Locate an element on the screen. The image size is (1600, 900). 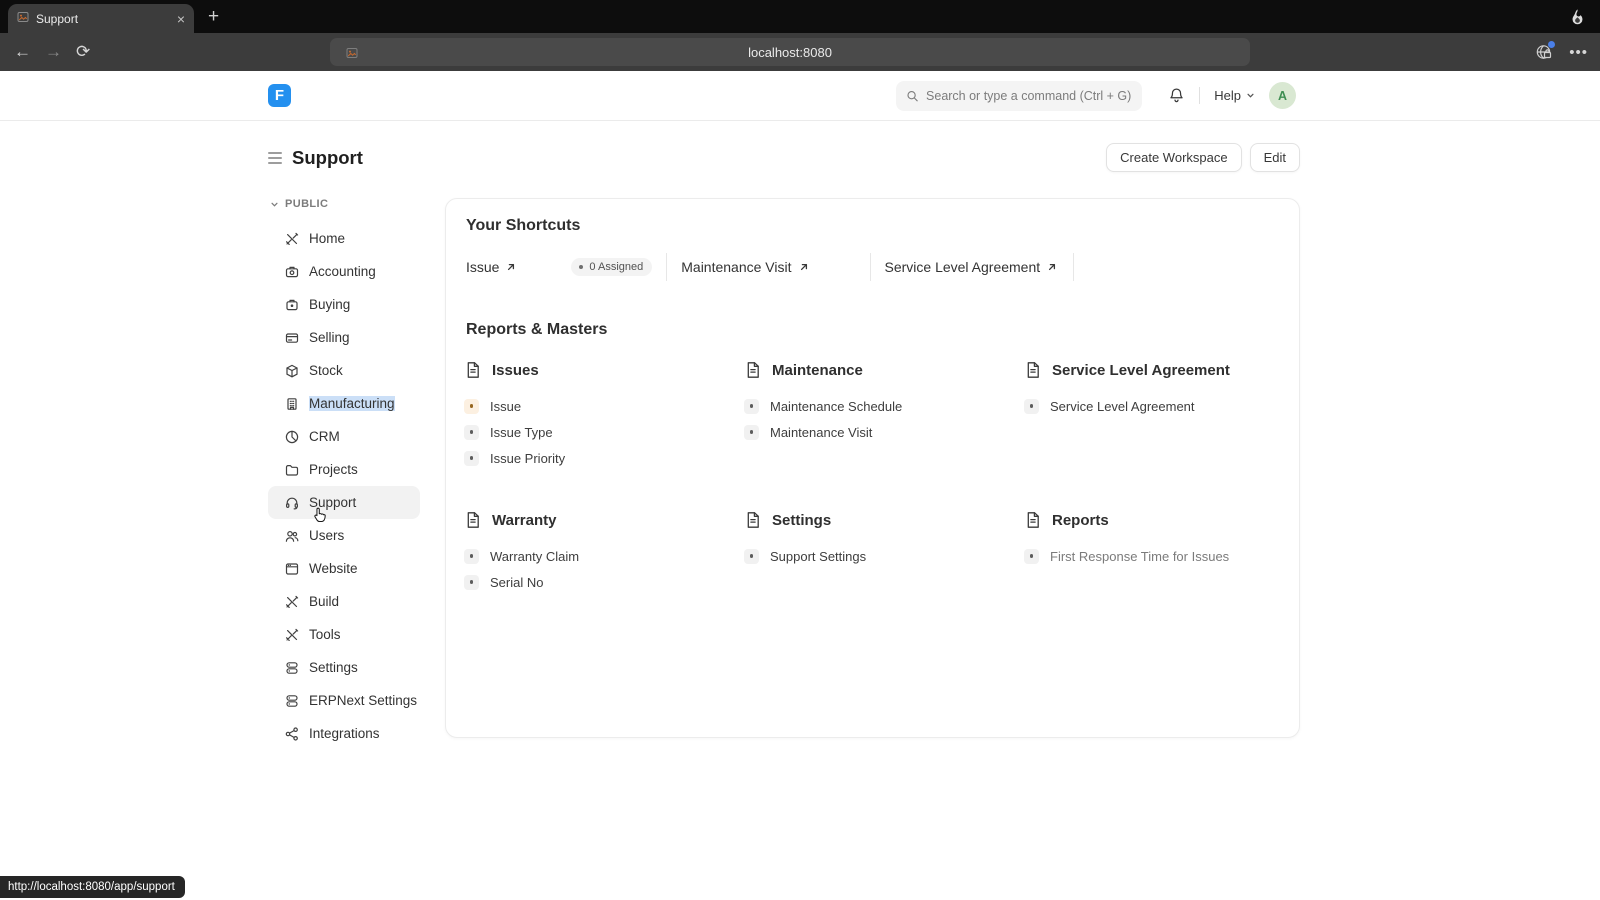
doctype-link-support-settings: Support Settings is located at coordinates (884, 556).